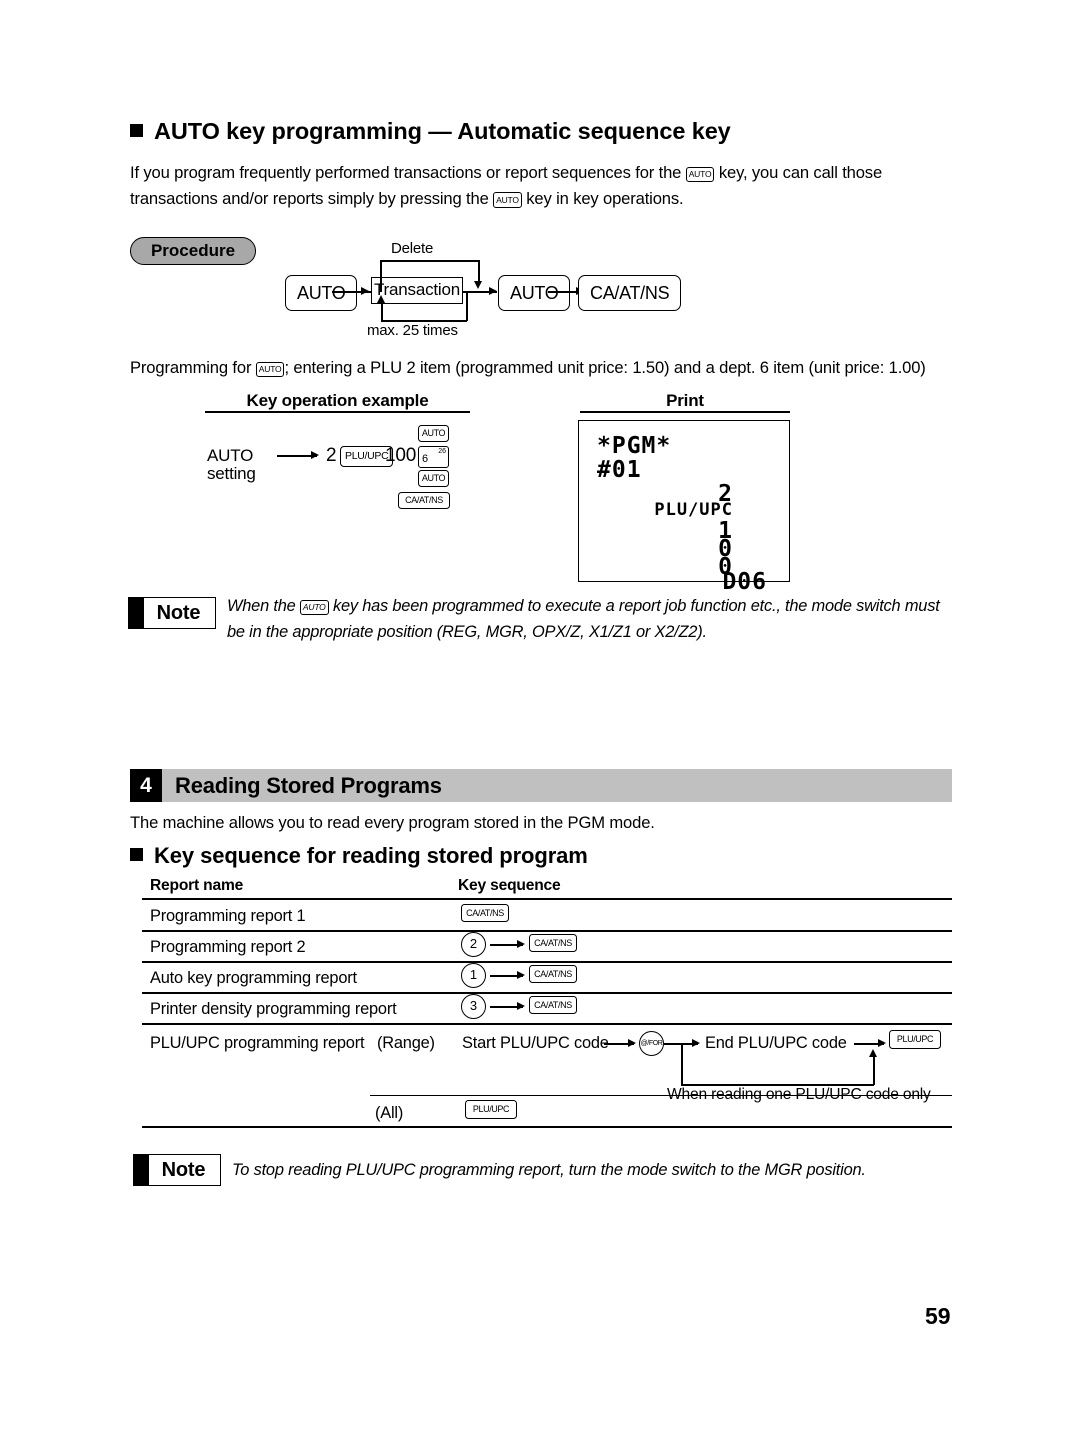 The image size is (1080, 1454). Describe the element at coordinates (231, 473) in the screenshot. I see `auto-setting-label-line2: setting` at that location.